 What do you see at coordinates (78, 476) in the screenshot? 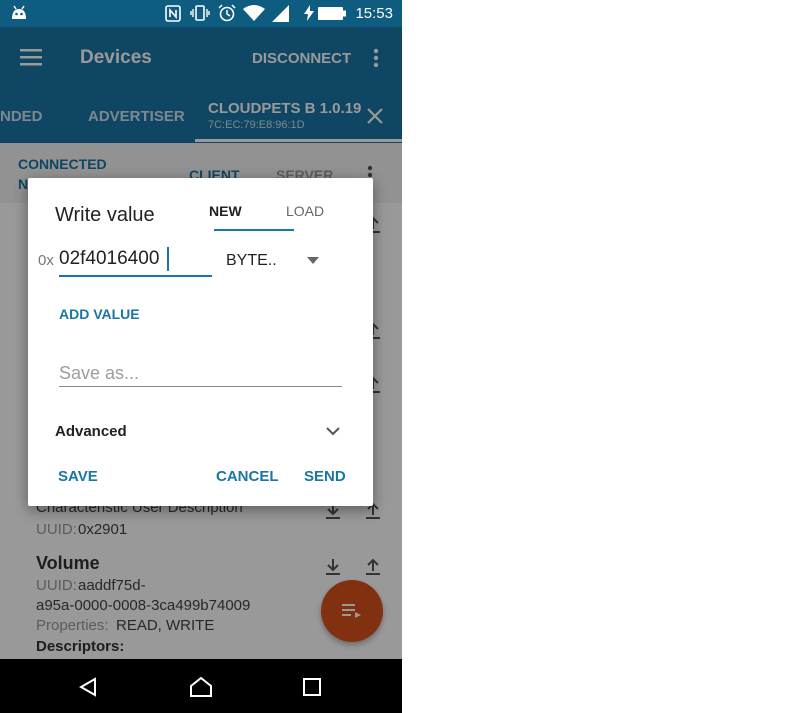
I see `save-button: SAVE` at bounding box center [78, 476].